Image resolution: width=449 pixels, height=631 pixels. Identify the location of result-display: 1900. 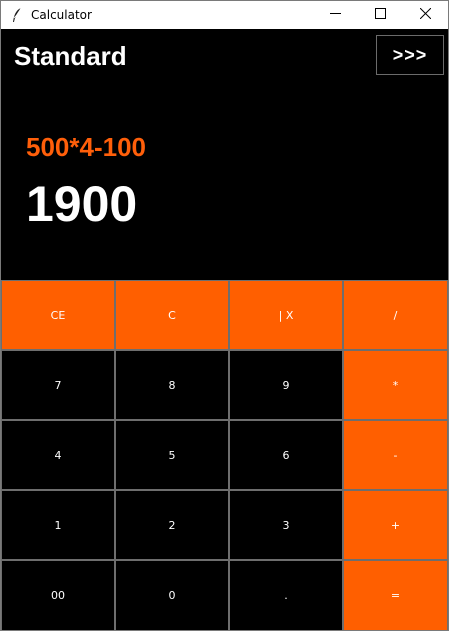
(82, 204).